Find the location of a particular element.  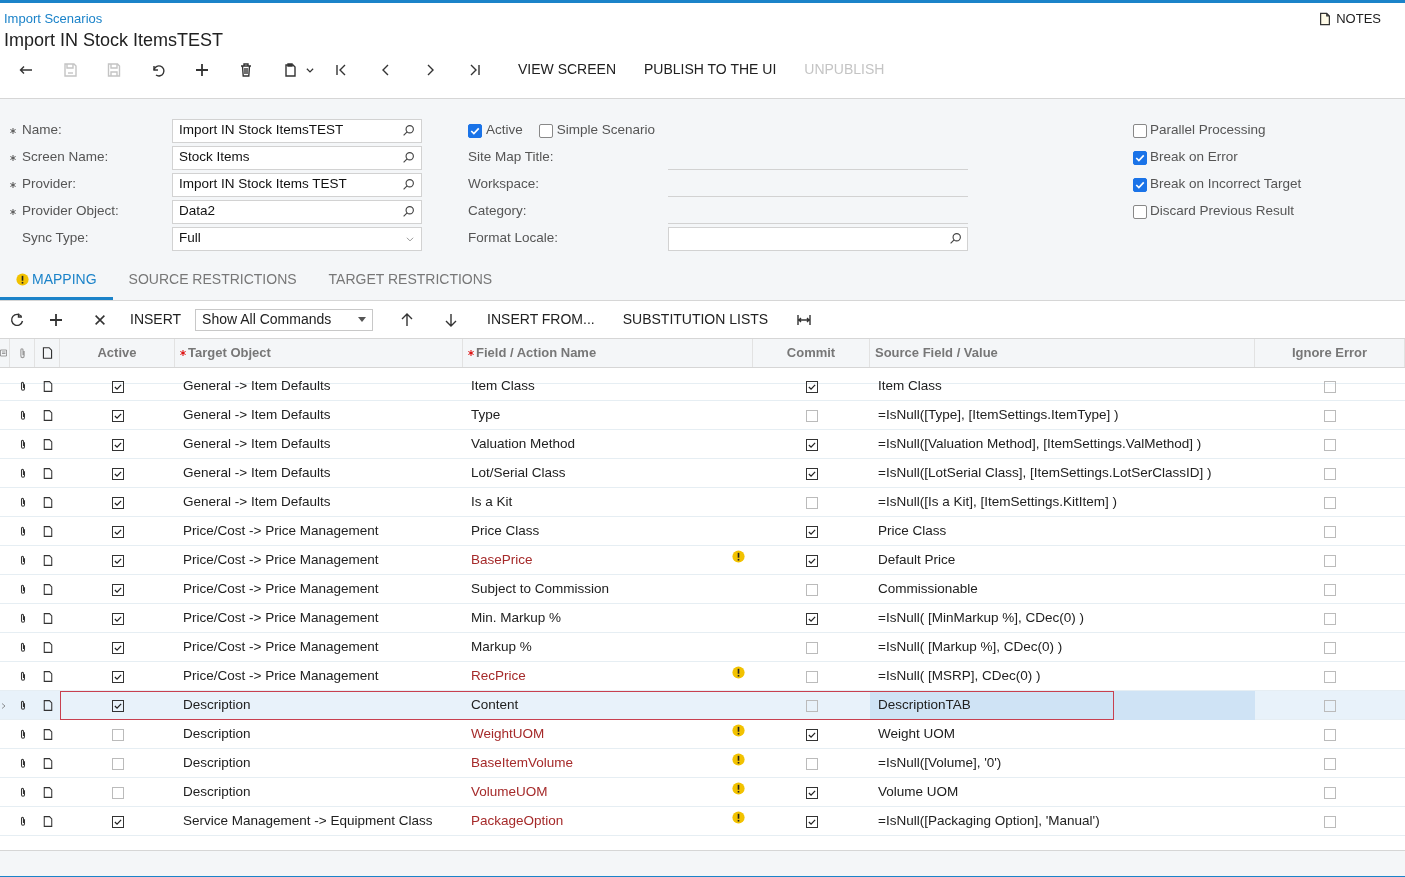

warning-icon is located at coordinates (738, 760).